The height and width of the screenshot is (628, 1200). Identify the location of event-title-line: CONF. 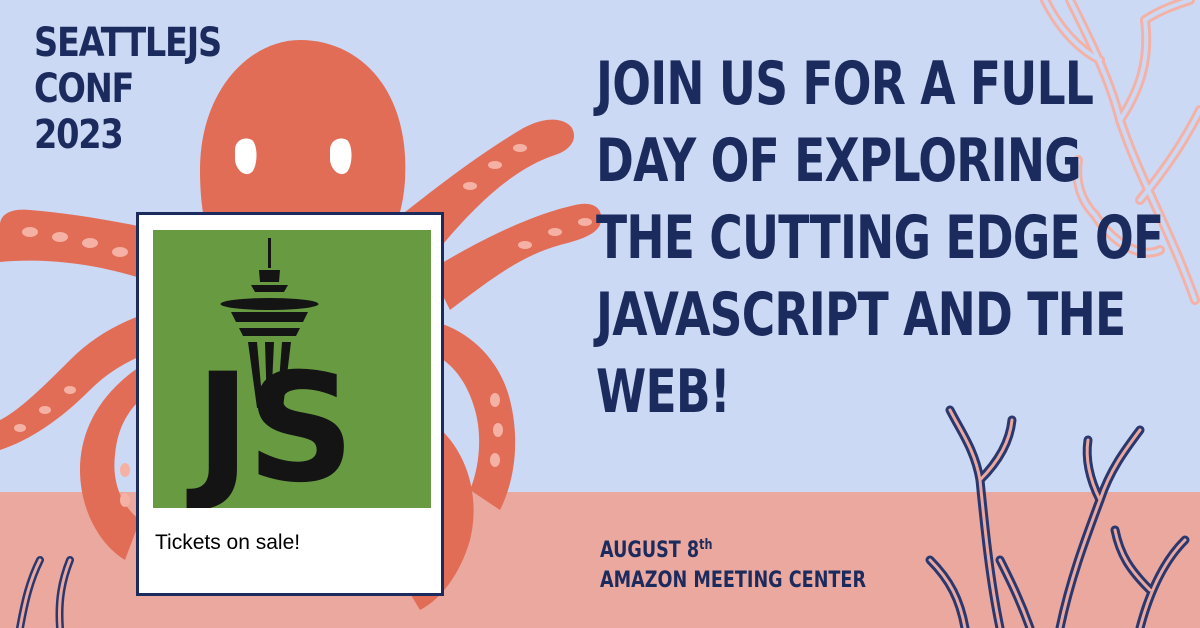
(84, 89).